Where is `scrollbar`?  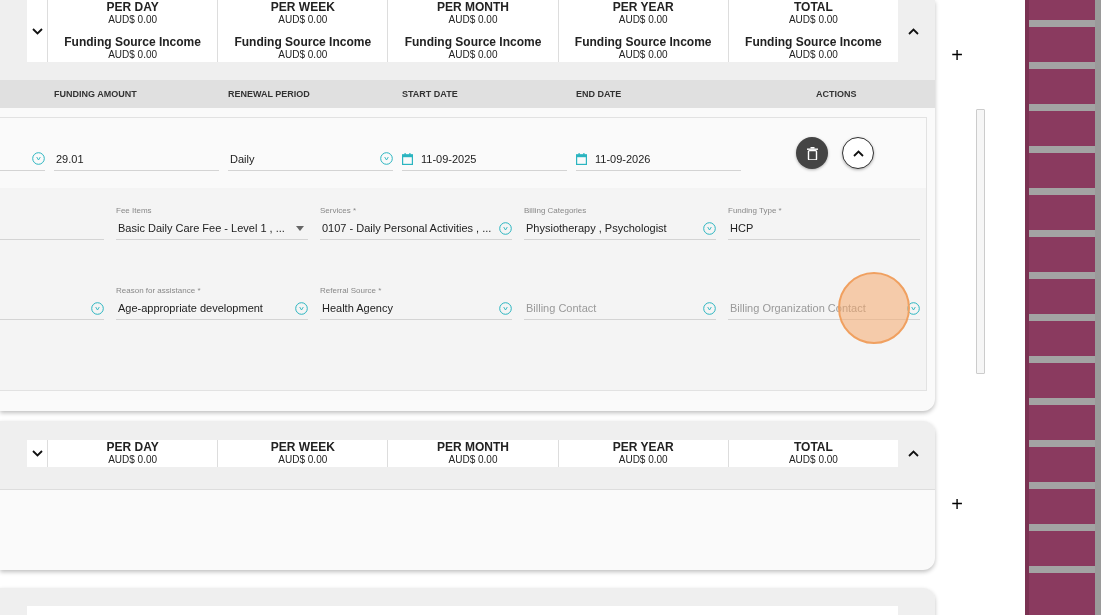 scrollbar is located at coordinates (980, 241).